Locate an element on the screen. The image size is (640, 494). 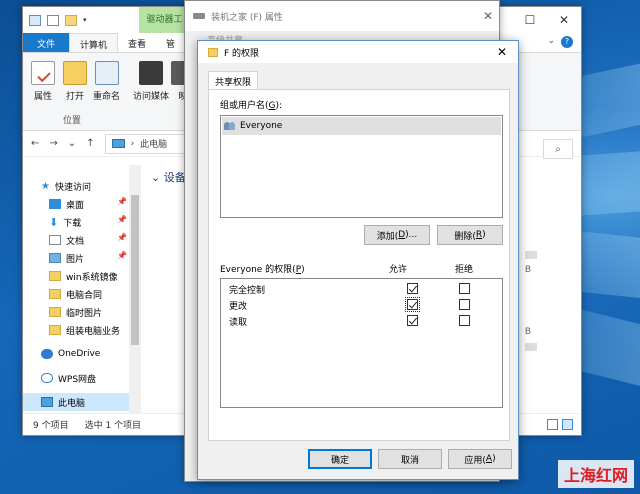
back-icon: ← is located at coordinates (35, 143).